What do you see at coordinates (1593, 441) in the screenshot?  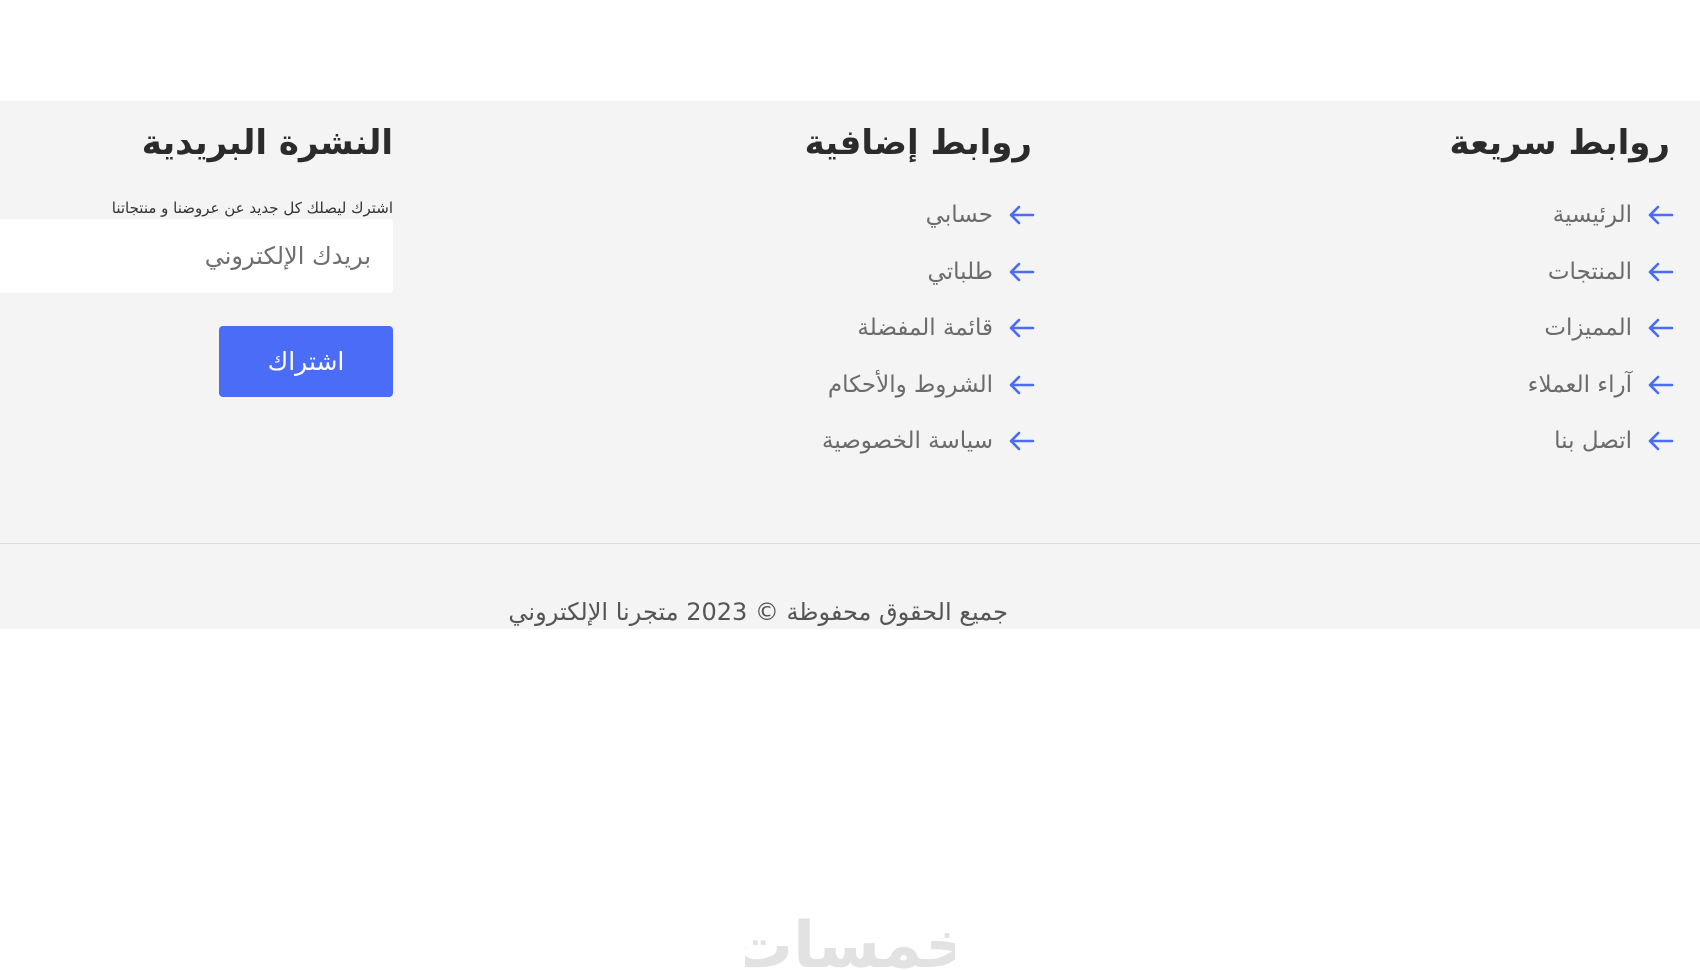 I see `footer-link-label: اتصل بنا` at bounding box center [1593, 441].